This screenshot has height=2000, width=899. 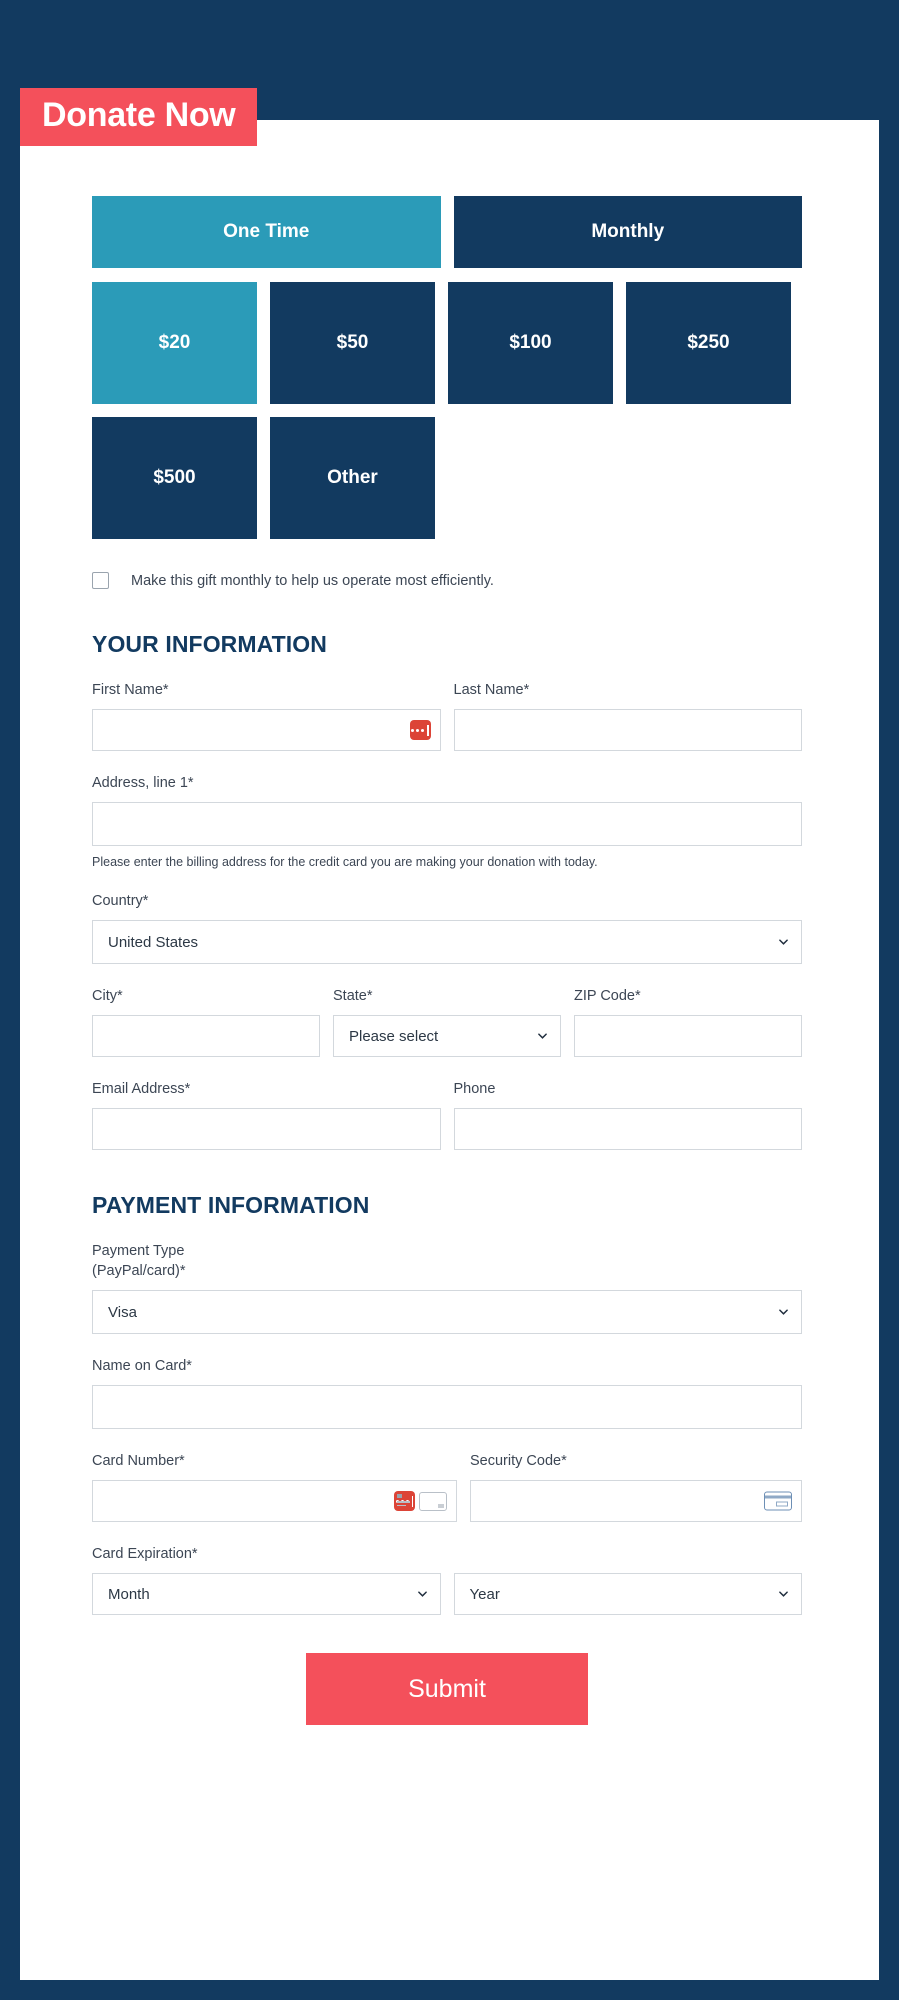 What do you see at coordinates (447, 1312) in the screenshot?
I see `payment-type-select: Visa` at bounding box center [447, 1312].